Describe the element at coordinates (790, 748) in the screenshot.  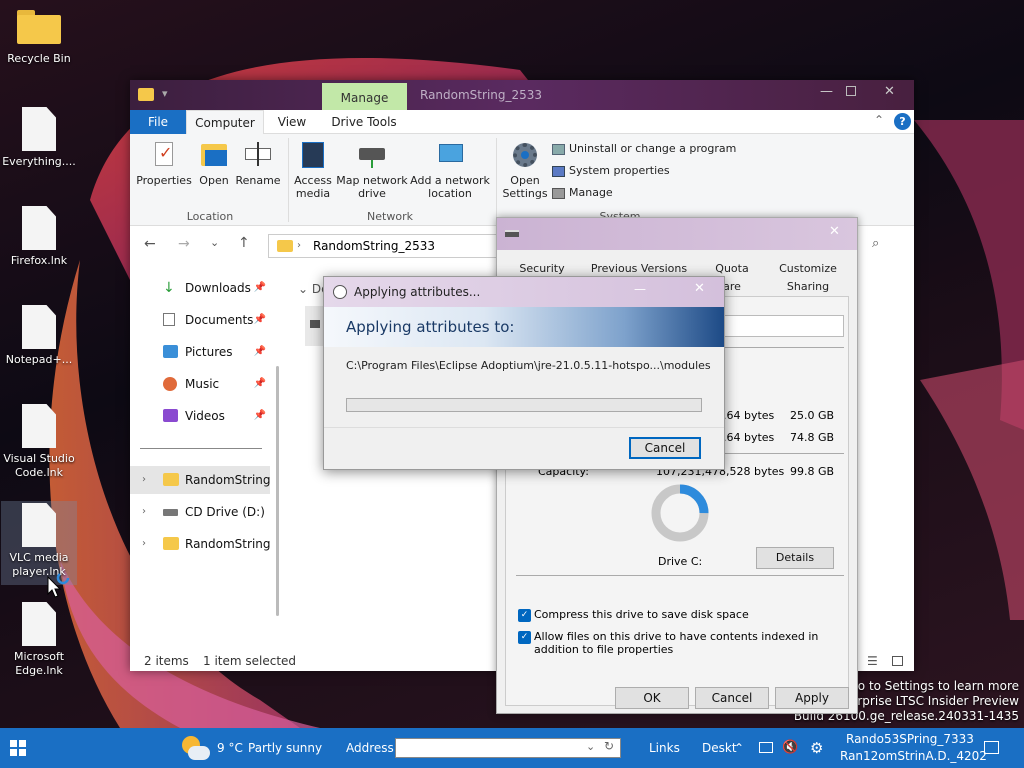
I see `muted-speaker-icon: 🔇` at that location.